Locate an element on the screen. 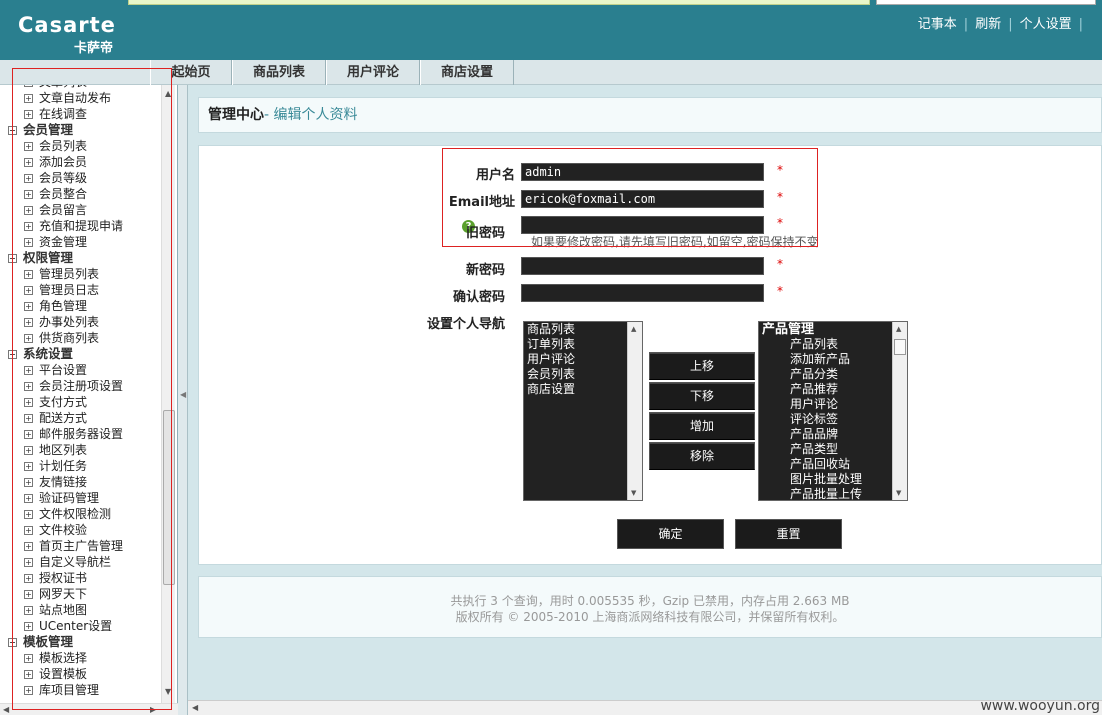 The height and width of the screenshot is (715, 1102). sidebar-item: + 资金管理 is located at coordinates (43, 242).